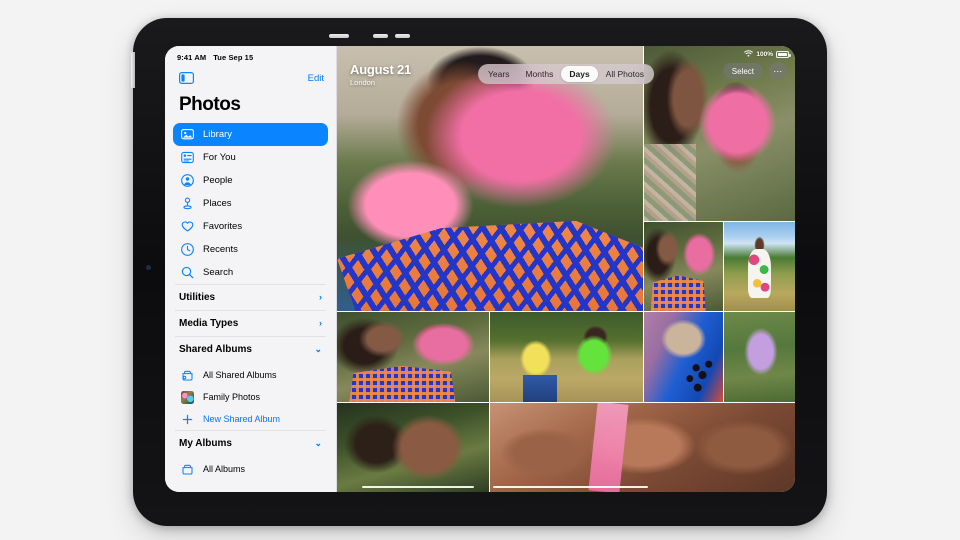 The image size is (960, 540). Describe the element at coordinates (187, 203) in the screenshot. I see `map-pin-icon` at that location.